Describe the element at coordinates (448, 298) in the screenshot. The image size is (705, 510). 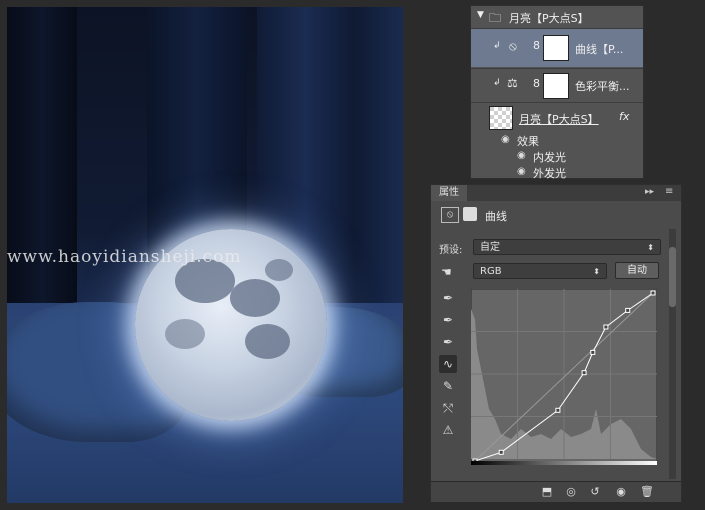
I see `eyedropper-black-icon: ✒` at that location.